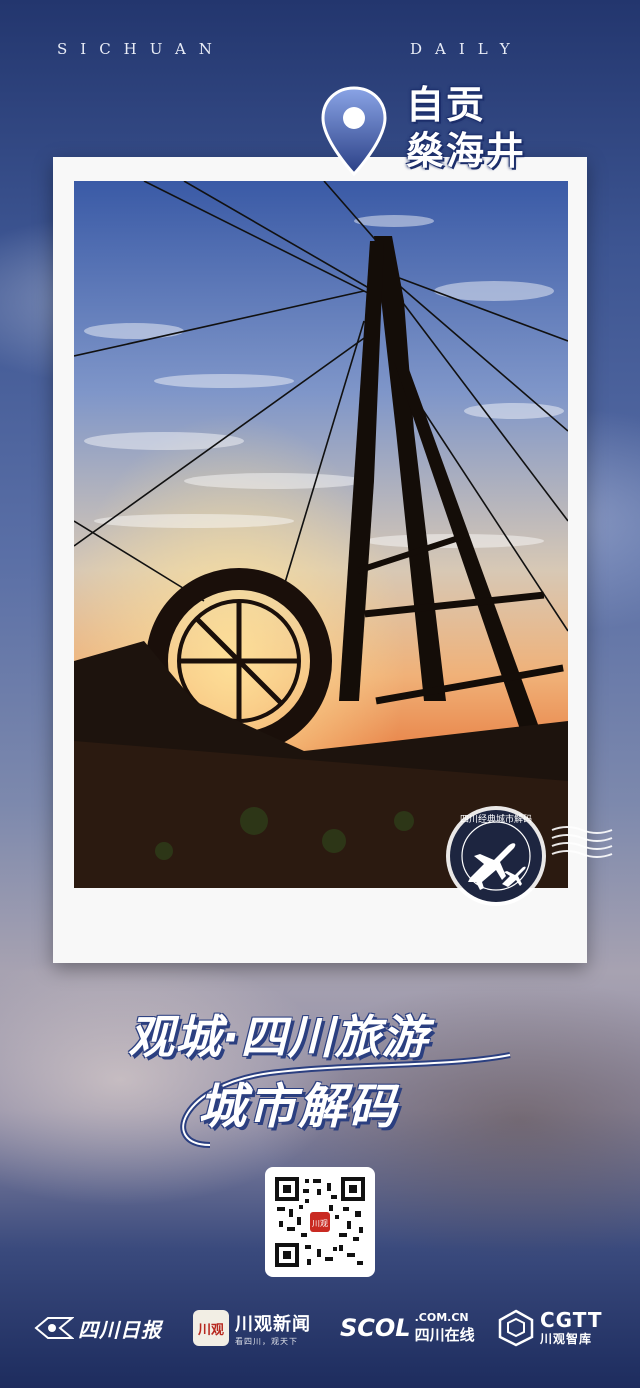 The width and height of the screenshot is (640, 1388). What do you see at coordinates (298, 1107) in the screenshot?
I see `brand-line2: 城市解码` at bounding box center [298, 1107].